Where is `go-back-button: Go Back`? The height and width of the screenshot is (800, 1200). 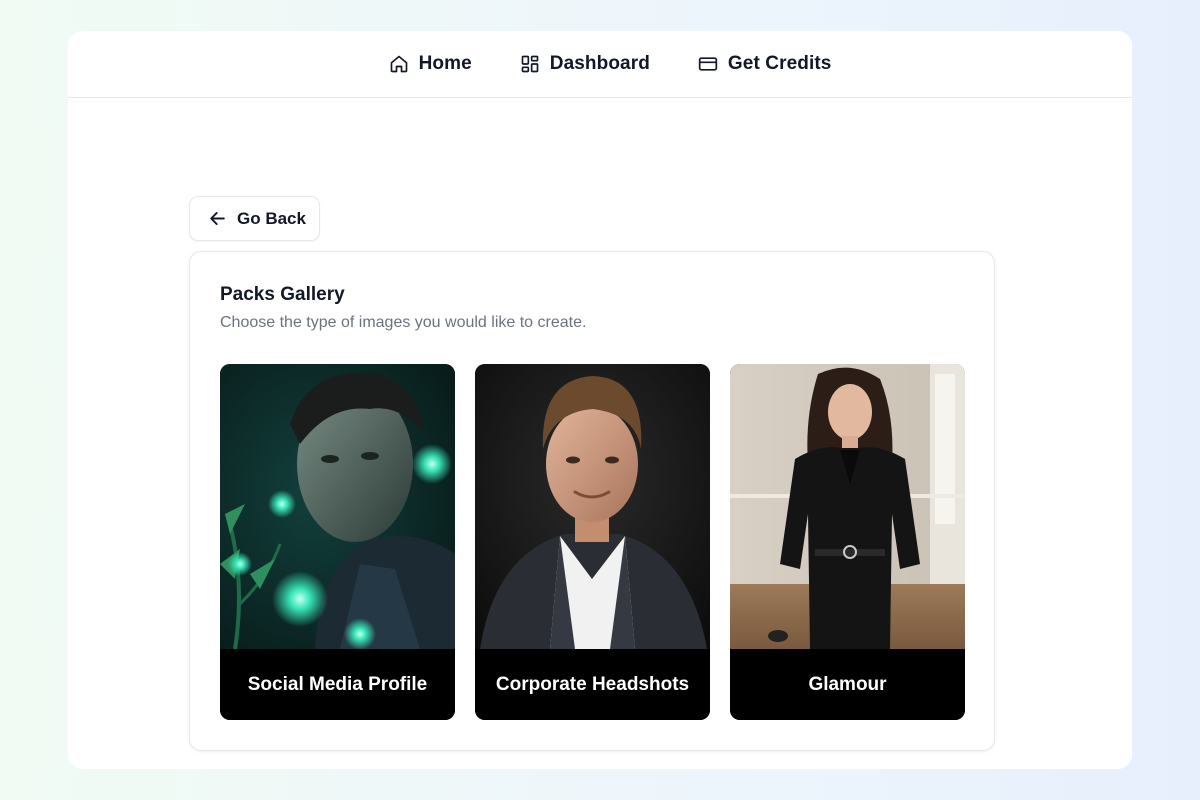 go-back-button: Go Back is located at coordinates (254, 218).